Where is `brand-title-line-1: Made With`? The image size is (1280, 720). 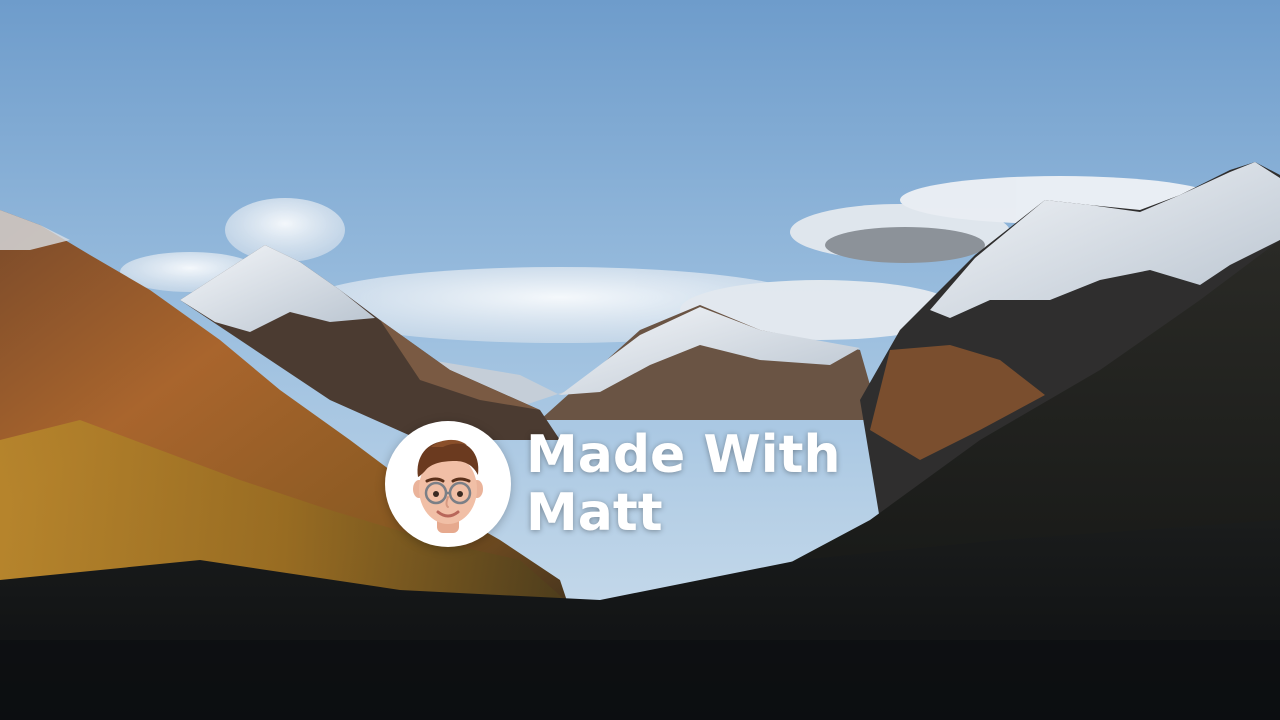 brand-title-line-1: Made With is located at coordinates (683, 455).